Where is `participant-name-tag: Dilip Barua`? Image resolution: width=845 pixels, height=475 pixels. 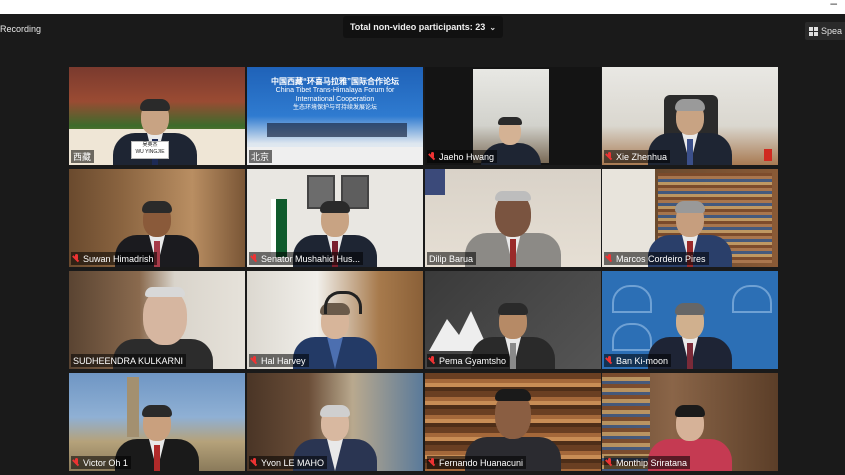 participant-name-tag: Dilip Barua is located at coordinates (452, 258).